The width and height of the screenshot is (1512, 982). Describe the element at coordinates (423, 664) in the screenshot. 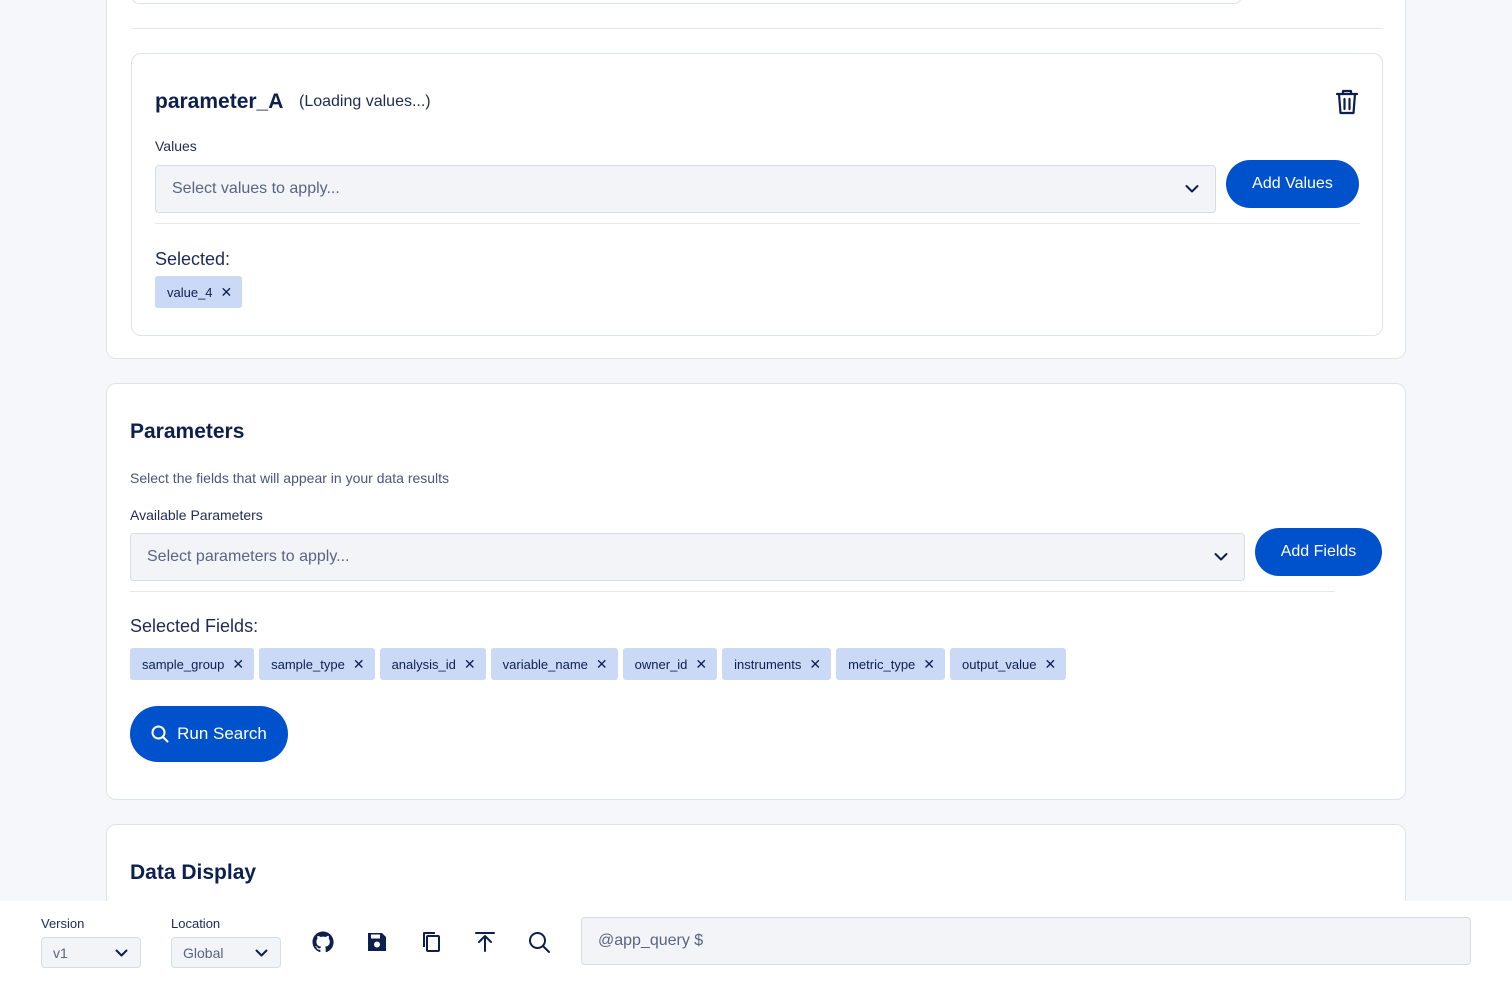

I see `chip-label: analysis_id` at that location.